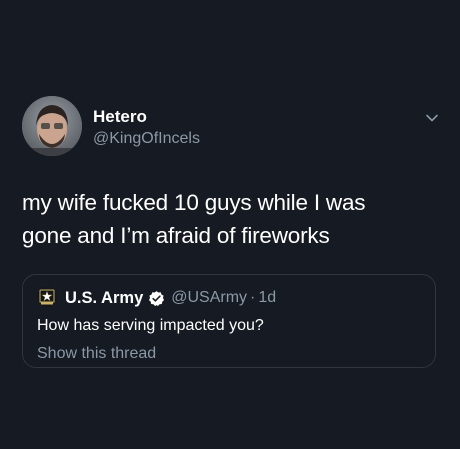 Image resolution: width=460 pixels, height=449 pixels. I want to click on author-handle: @KingOfIncels, so click(146, 139).